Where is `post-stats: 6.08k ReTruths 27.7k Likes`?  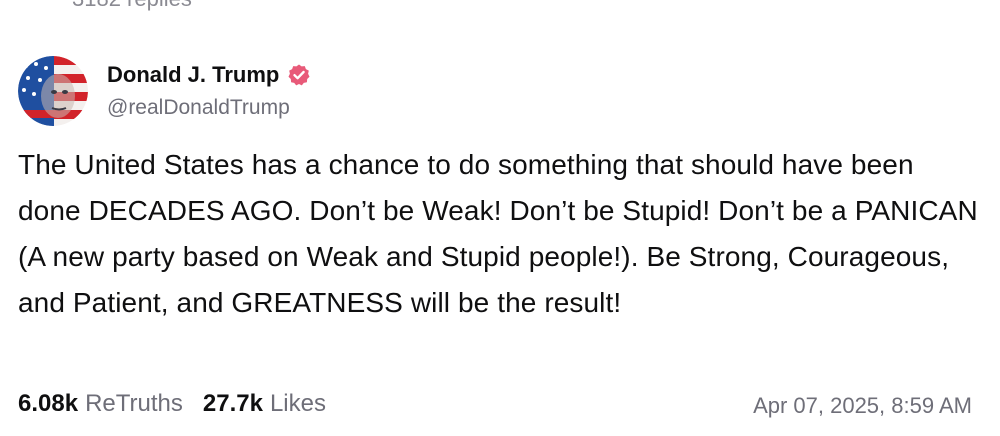
post-stats: 6.08k ReTruths 27.7k Likes is located at coordinates (182, 404).